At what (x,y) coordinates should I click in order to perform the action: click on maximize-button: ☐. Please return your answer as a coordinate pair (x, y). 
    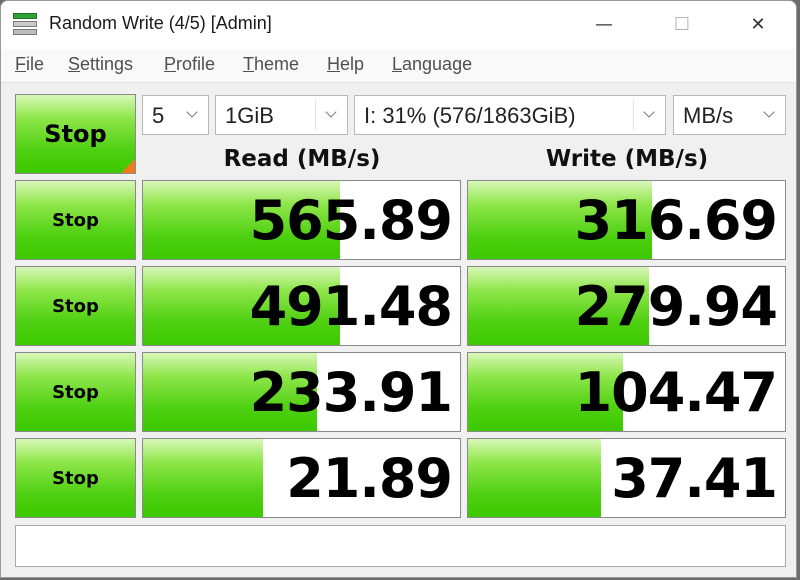
    Looking at the image, I should click on (682, 25).